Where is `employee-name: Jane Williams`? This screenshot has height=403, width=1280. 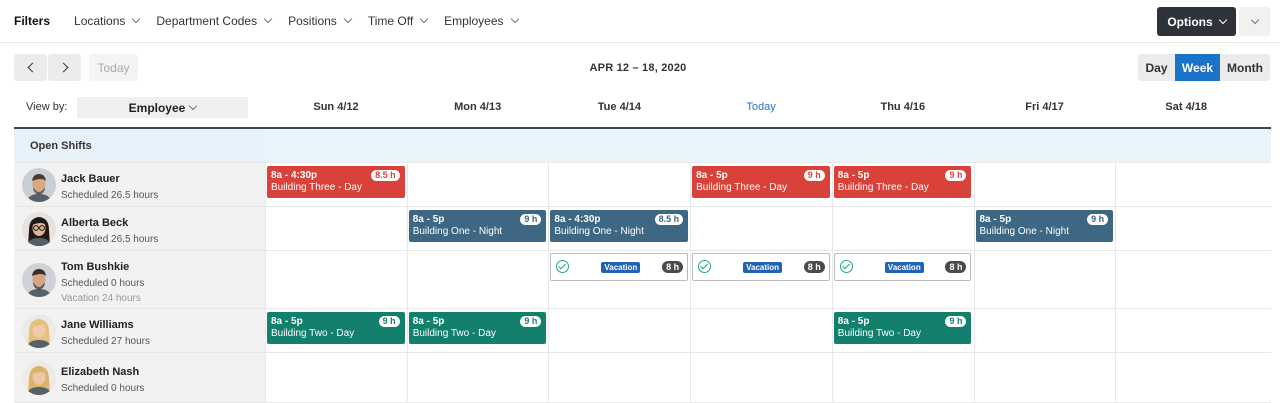 employee-name: Jane Williams is located at coordinates (97, 325).